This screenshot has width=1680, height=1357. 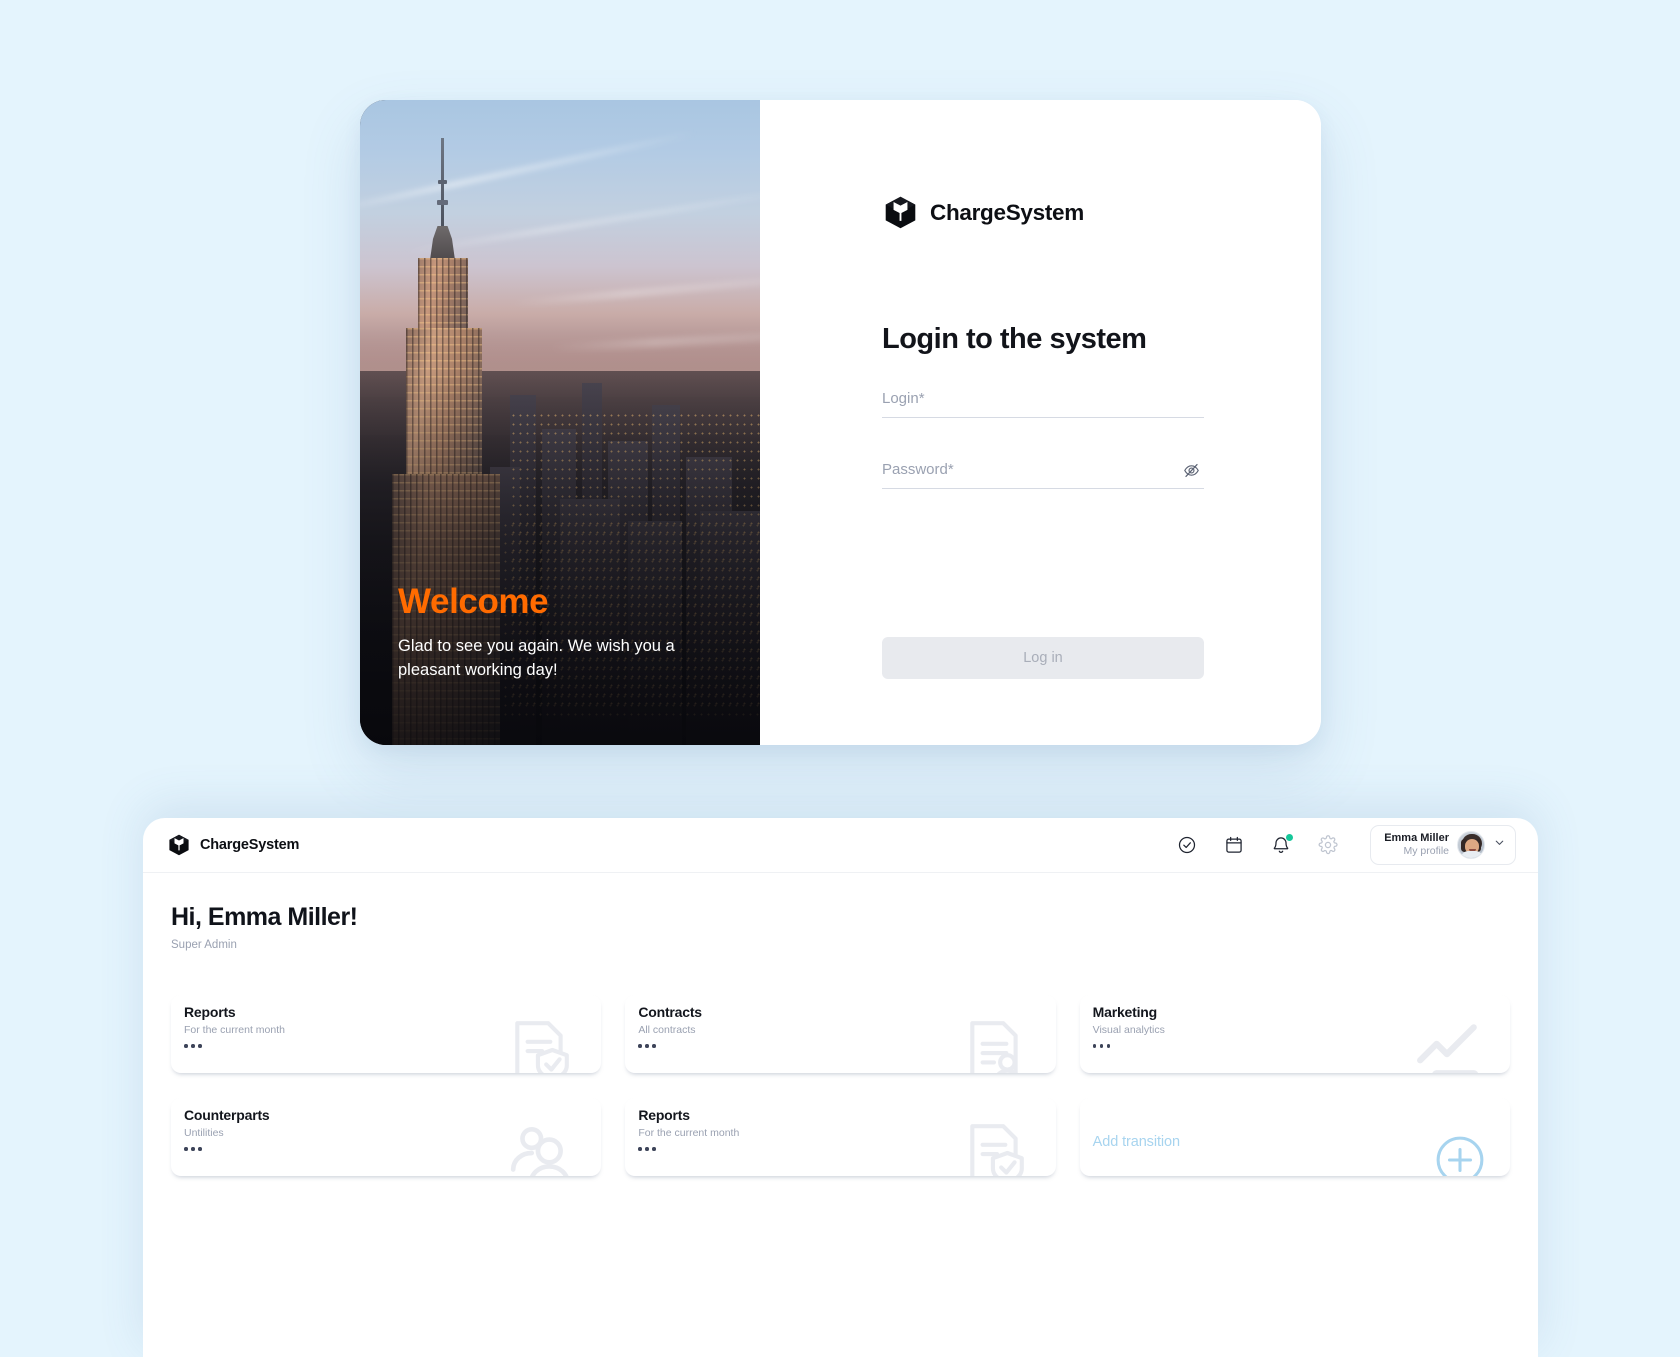 I want to click on brand-name: ChargeSystem, so click(x=1007, y=212).